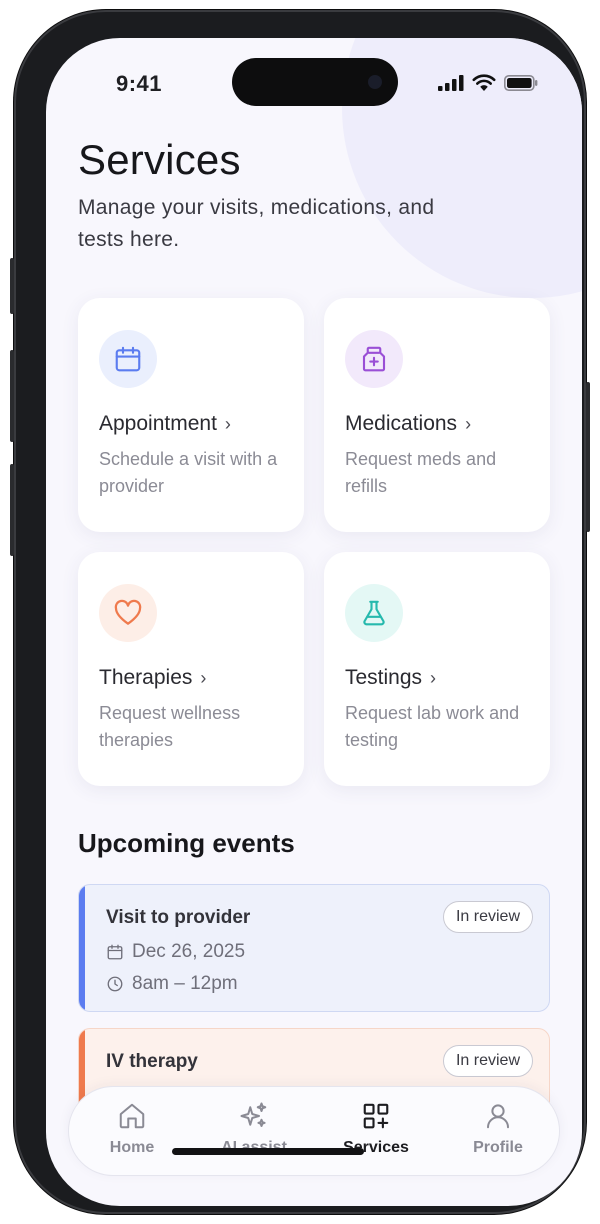 Image resolution: width=600 pixels, height=1224 pixels. Describe the element at coordinates (12, 510) in the screenshot. I see `volume-down-button` at that location.